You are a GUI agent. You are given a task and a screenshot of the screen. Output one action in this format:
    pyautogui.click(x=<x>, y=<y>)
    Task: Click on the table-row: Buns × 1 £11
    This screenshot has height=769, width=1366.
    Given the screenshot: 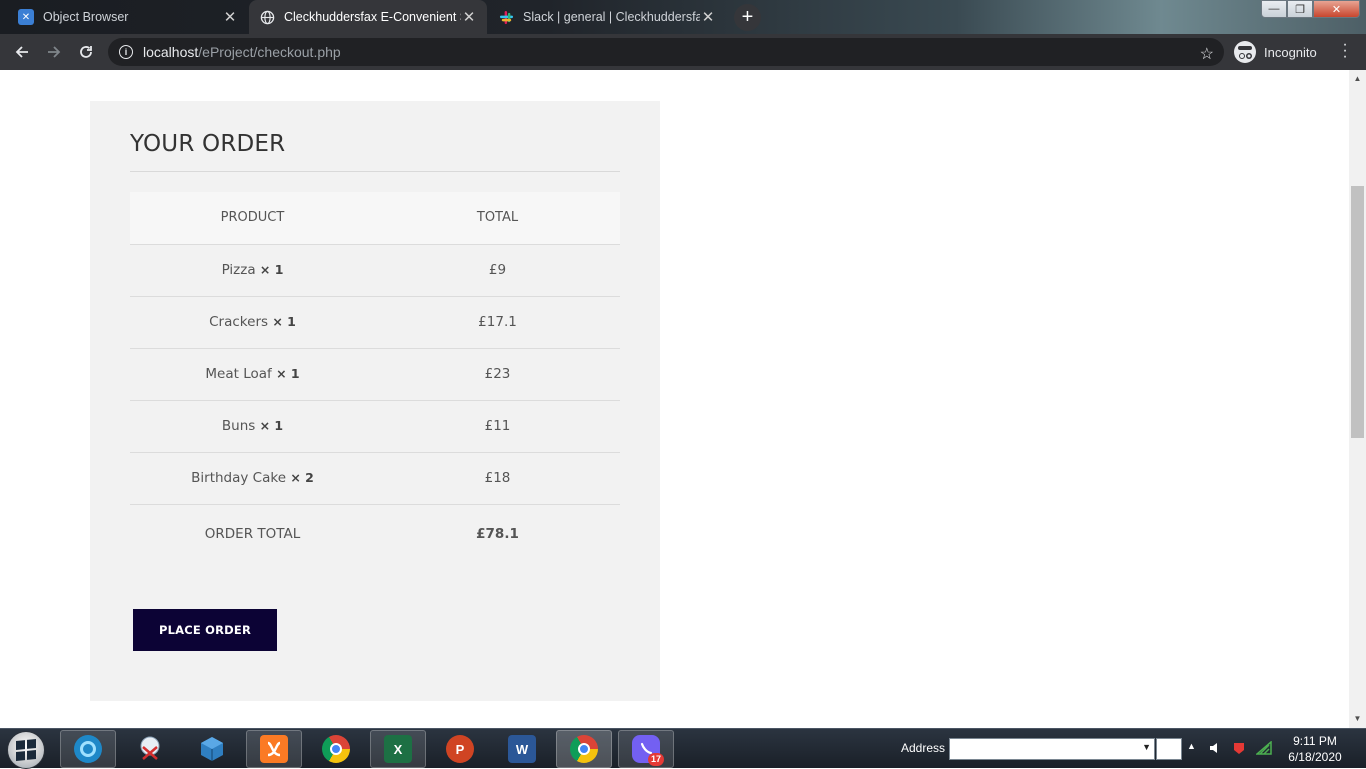 What is the action you would take?
    pyautogui.click(x=375, y=426)
    